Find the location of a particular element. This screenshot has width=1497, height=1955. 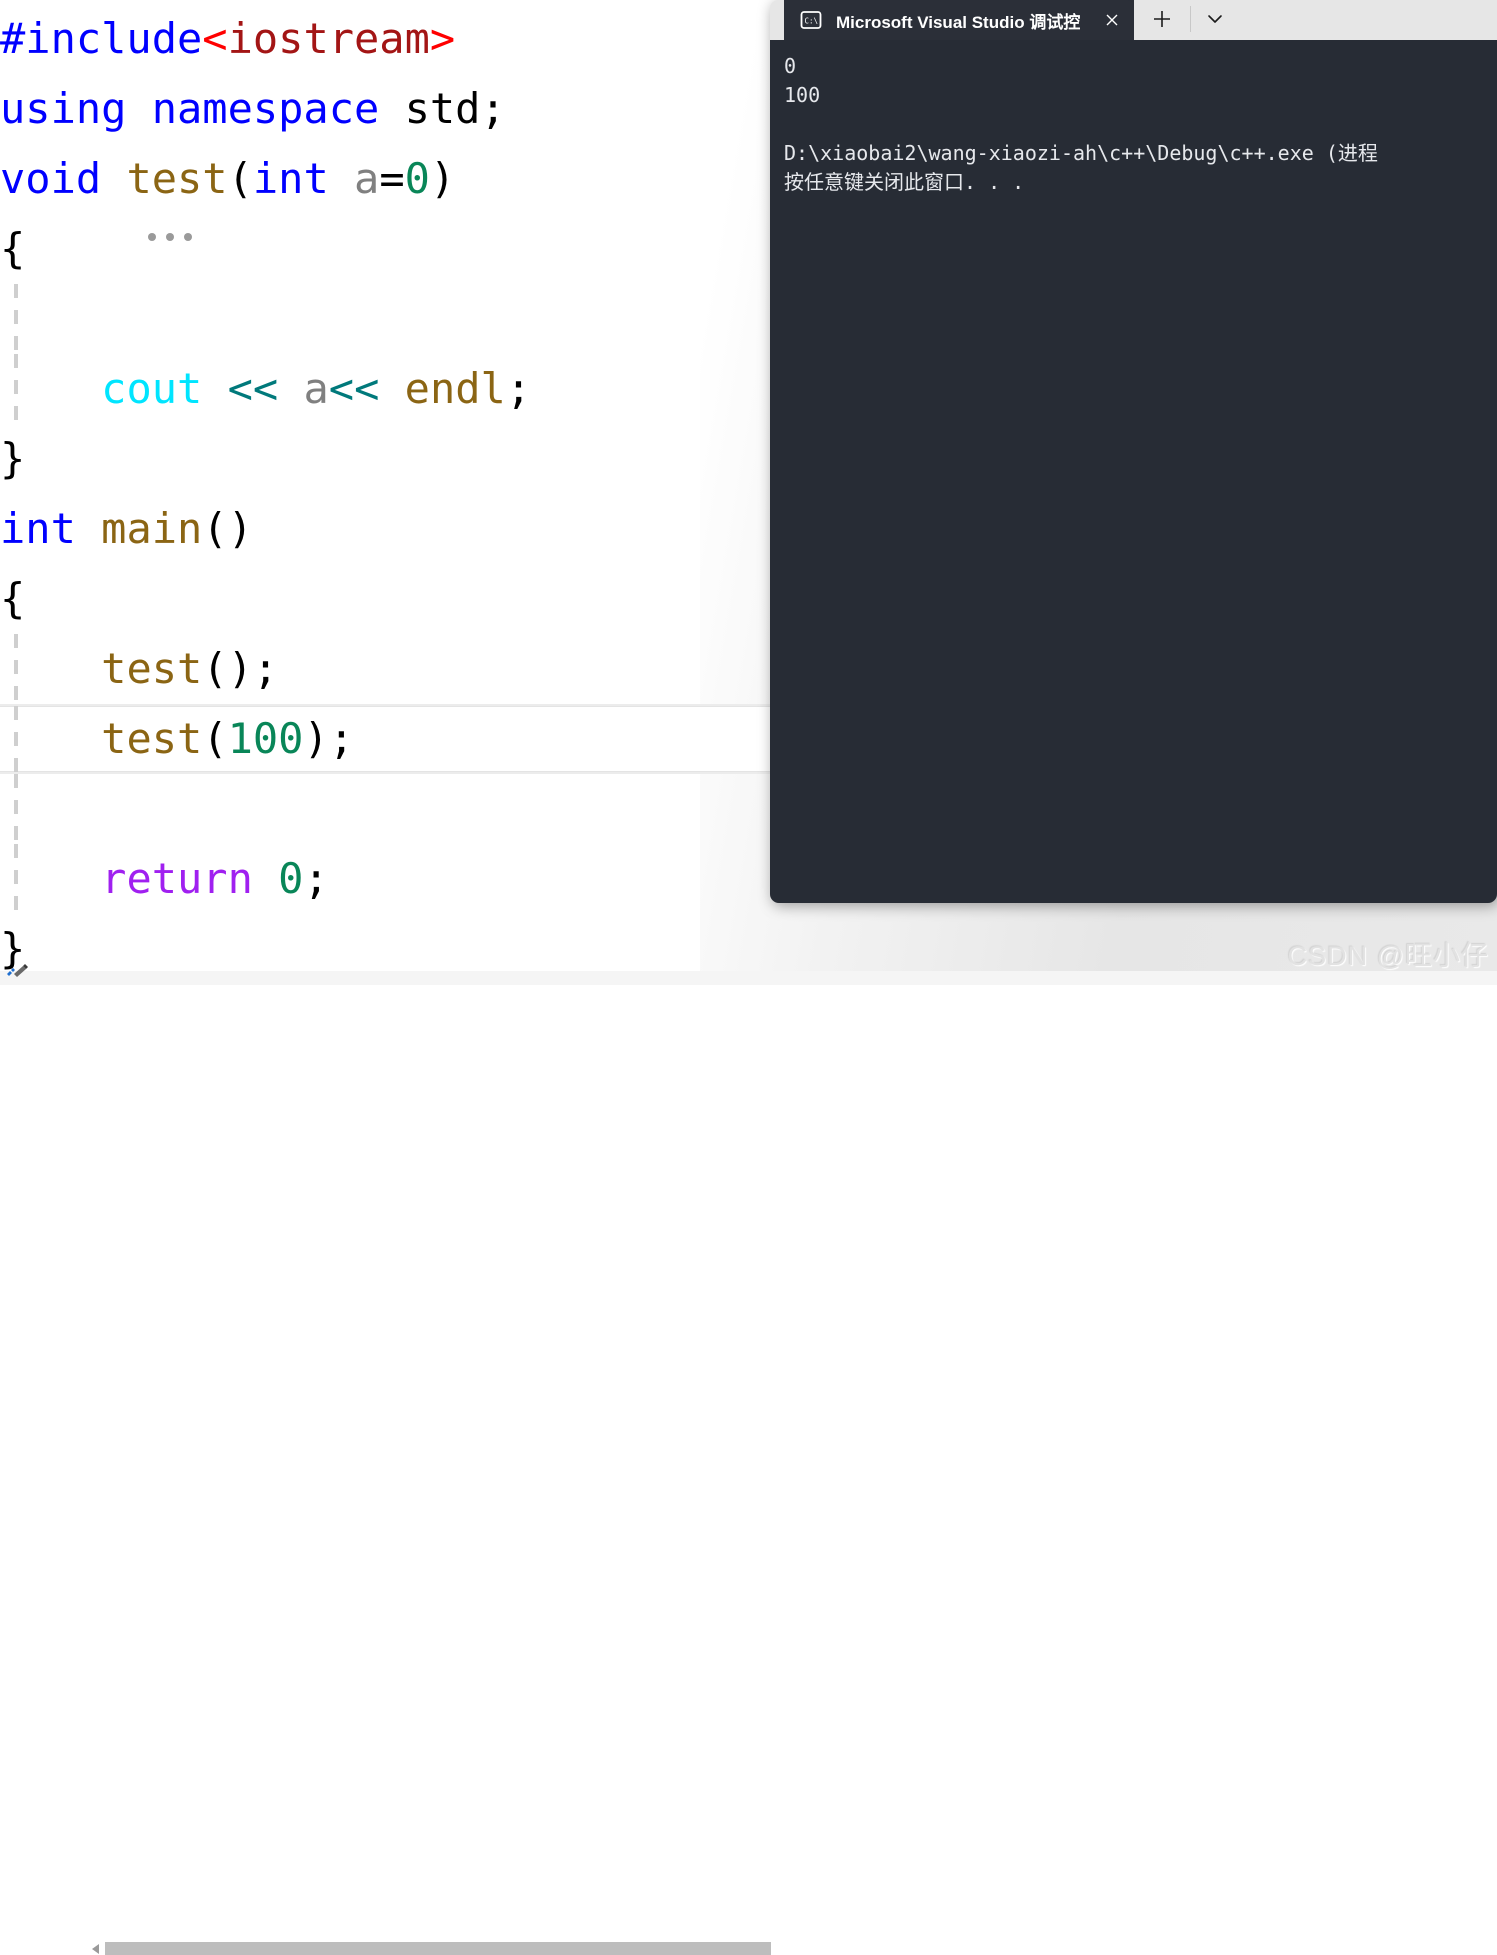

code-token: void is located at coordinates (63, 178).